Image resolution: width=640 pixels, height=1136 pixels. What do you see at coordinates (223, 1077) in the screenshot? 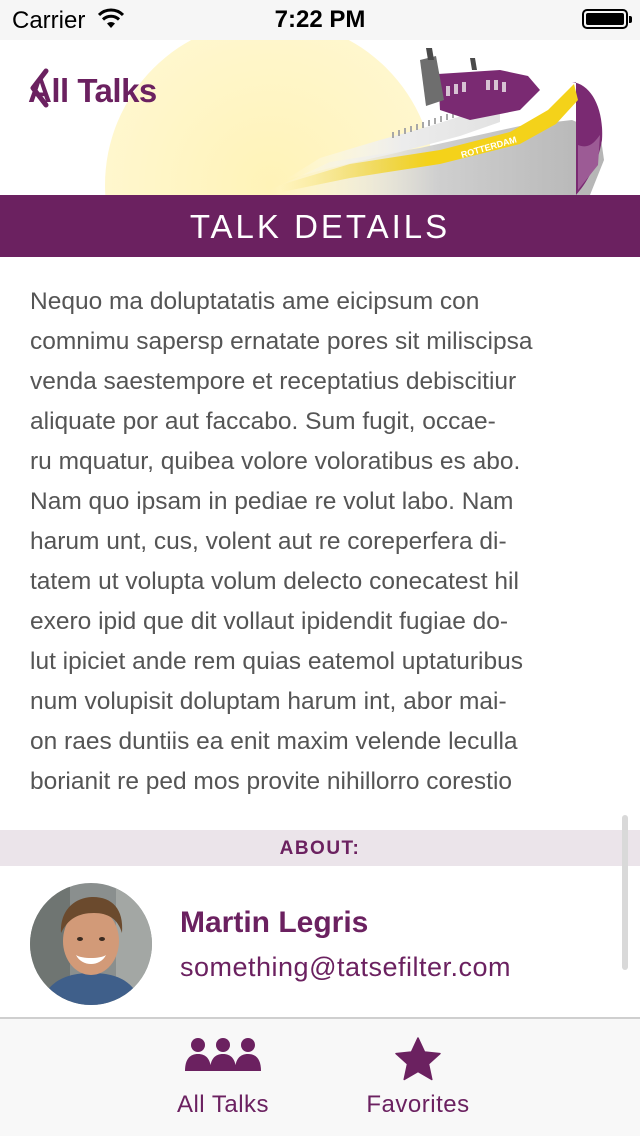
I see `tab-all-talks: All Talks` at bounding box center [223, 1077].